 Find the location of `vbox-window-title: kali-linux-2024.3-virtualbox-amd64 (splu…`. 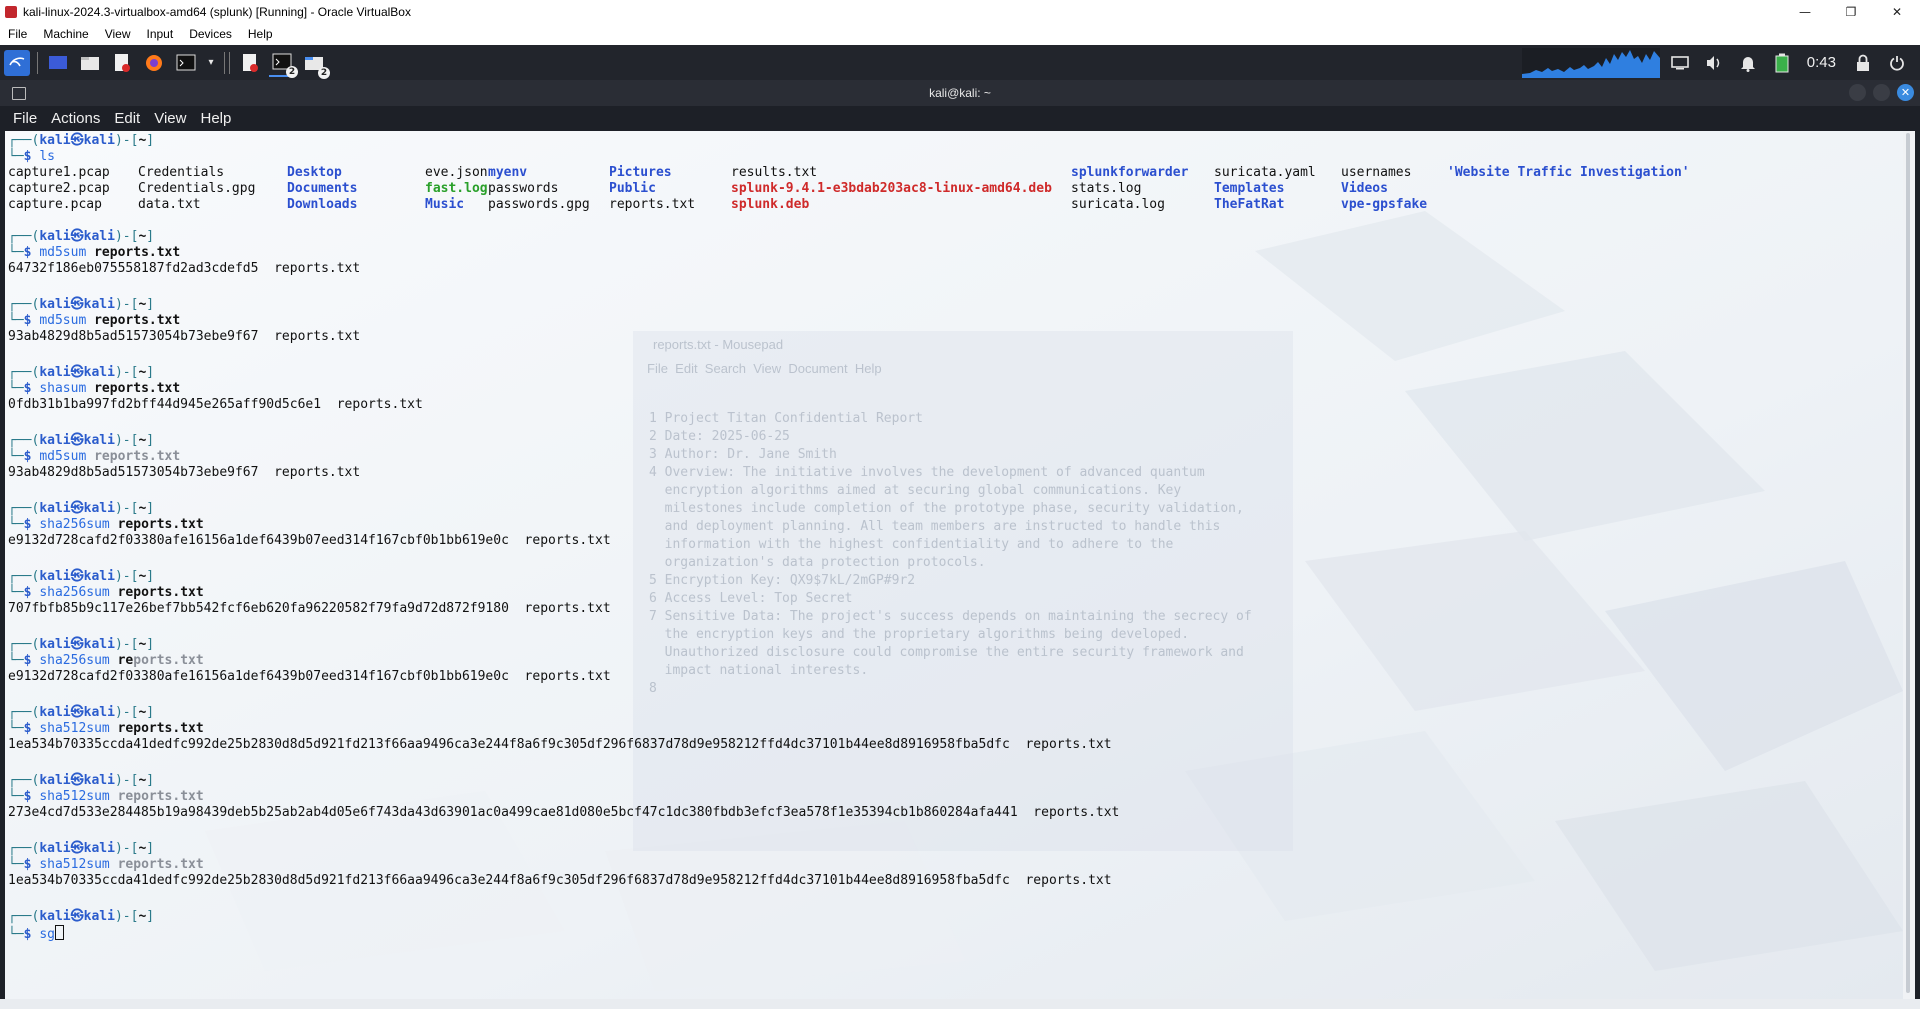

vbox-window-title: kali-linux-2024.3-virtualbox-amd64 (splu… is located at coordinates (217, 11).